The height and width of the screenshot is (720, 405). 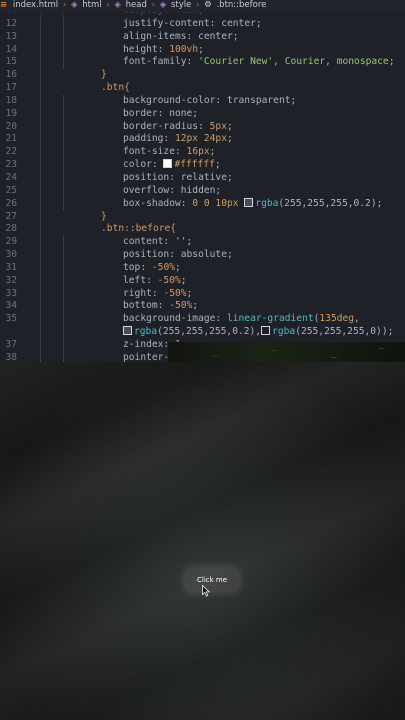 What do you see at coordinates (181, 5) in the screenshot?
I see `breadcrumb-style: style` at bounding box center [181, 5].